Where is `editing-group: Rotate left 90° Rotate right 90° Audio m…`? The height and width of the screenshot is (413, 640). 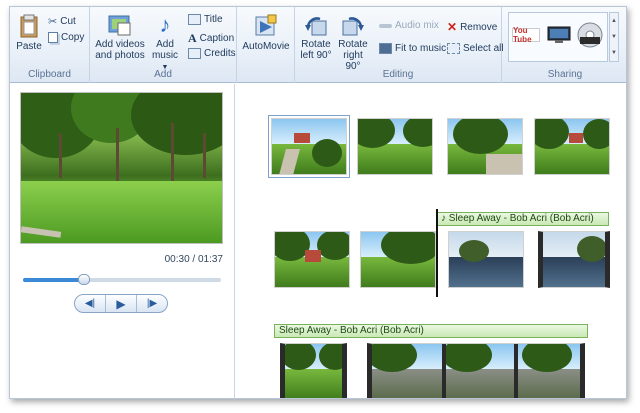 editing-group: Rotate left 90° Rotate right 90° Audio m… is located at coordinates (399, 45).